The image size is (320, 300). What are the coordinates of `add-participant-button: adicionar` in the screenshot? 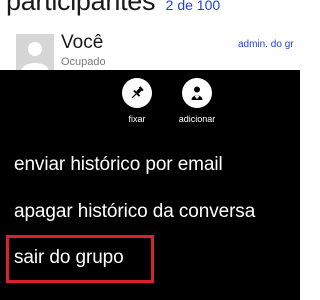 It's located at (197, 101).